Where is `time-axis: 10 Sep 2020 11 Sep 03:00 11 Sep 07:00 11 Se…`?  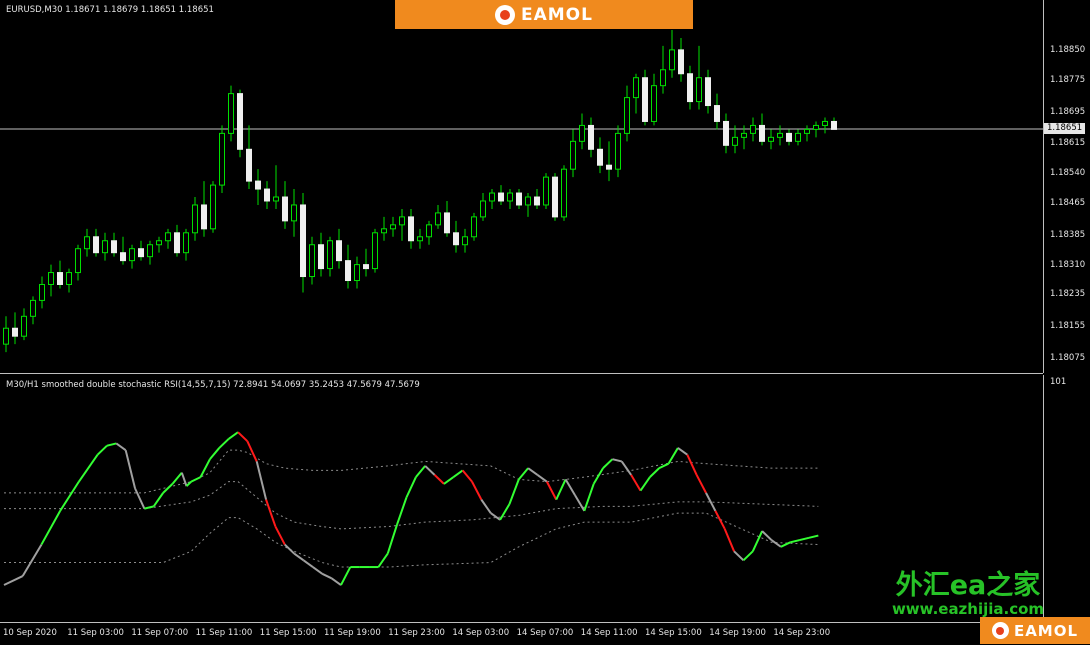 time-axis: 10 Sep 2020 11 Sep 03:00 11 Sep 07:00 11 Se… is located at coordinates (521, 633).